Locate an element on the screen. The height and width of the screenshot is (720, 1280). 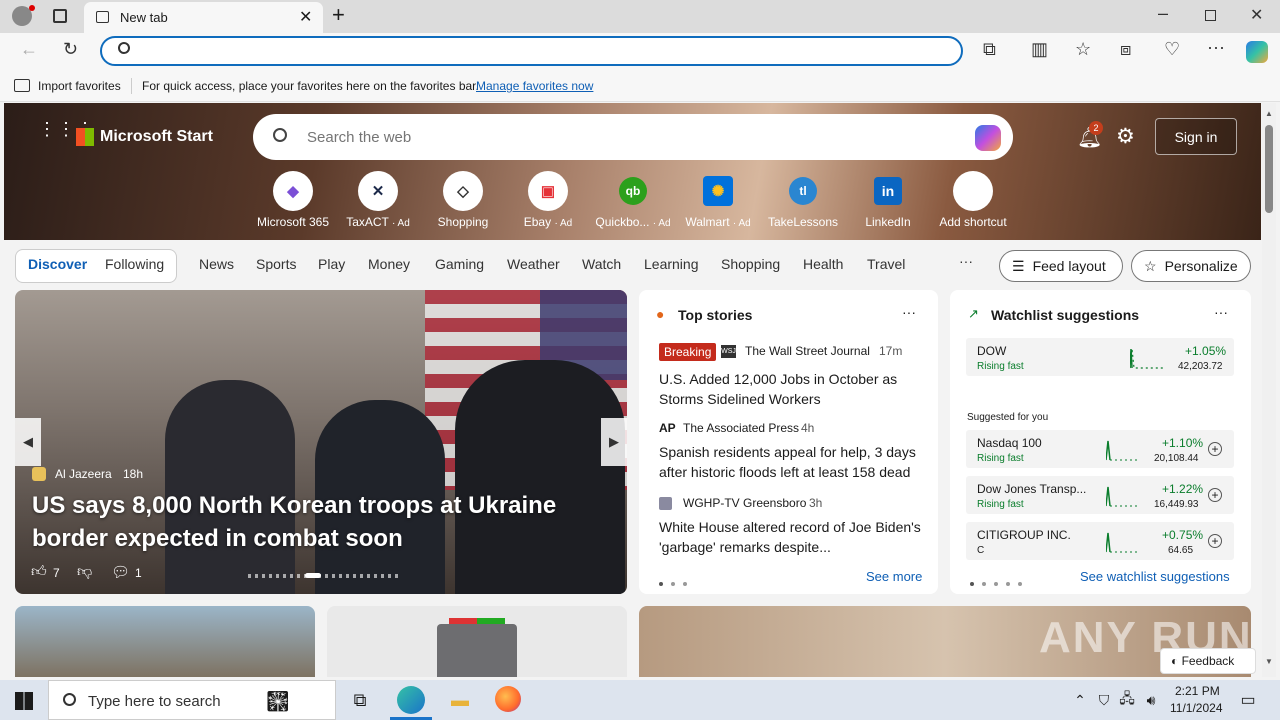
story-source: The Associated Press is located at coordinates (741, 428).